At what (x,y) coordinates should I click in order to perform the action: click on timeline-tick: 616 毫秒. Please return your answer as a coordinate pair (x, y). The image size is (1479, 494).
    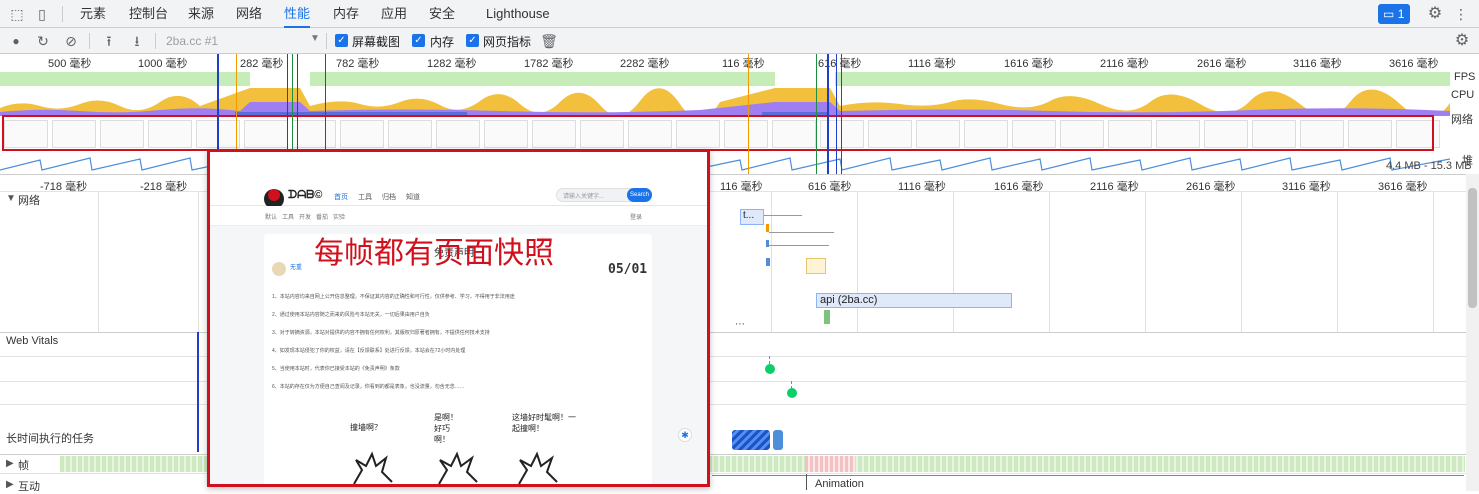
    Looking at the image, I should click on (830, 187).